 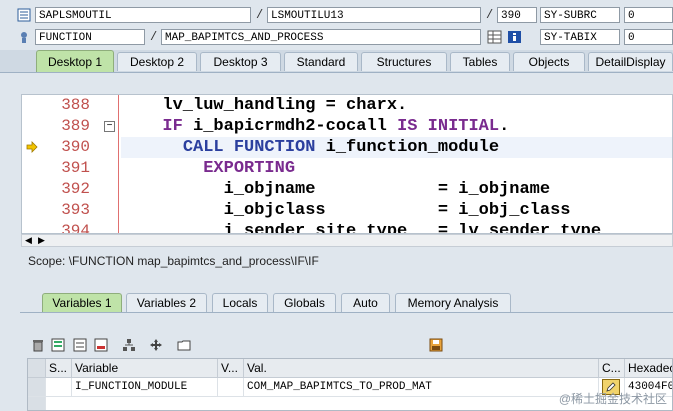 What do you see at coordinates (145, 368) in the screenshot?
I see `column-header: Variable` at bounding box center [145, 368].